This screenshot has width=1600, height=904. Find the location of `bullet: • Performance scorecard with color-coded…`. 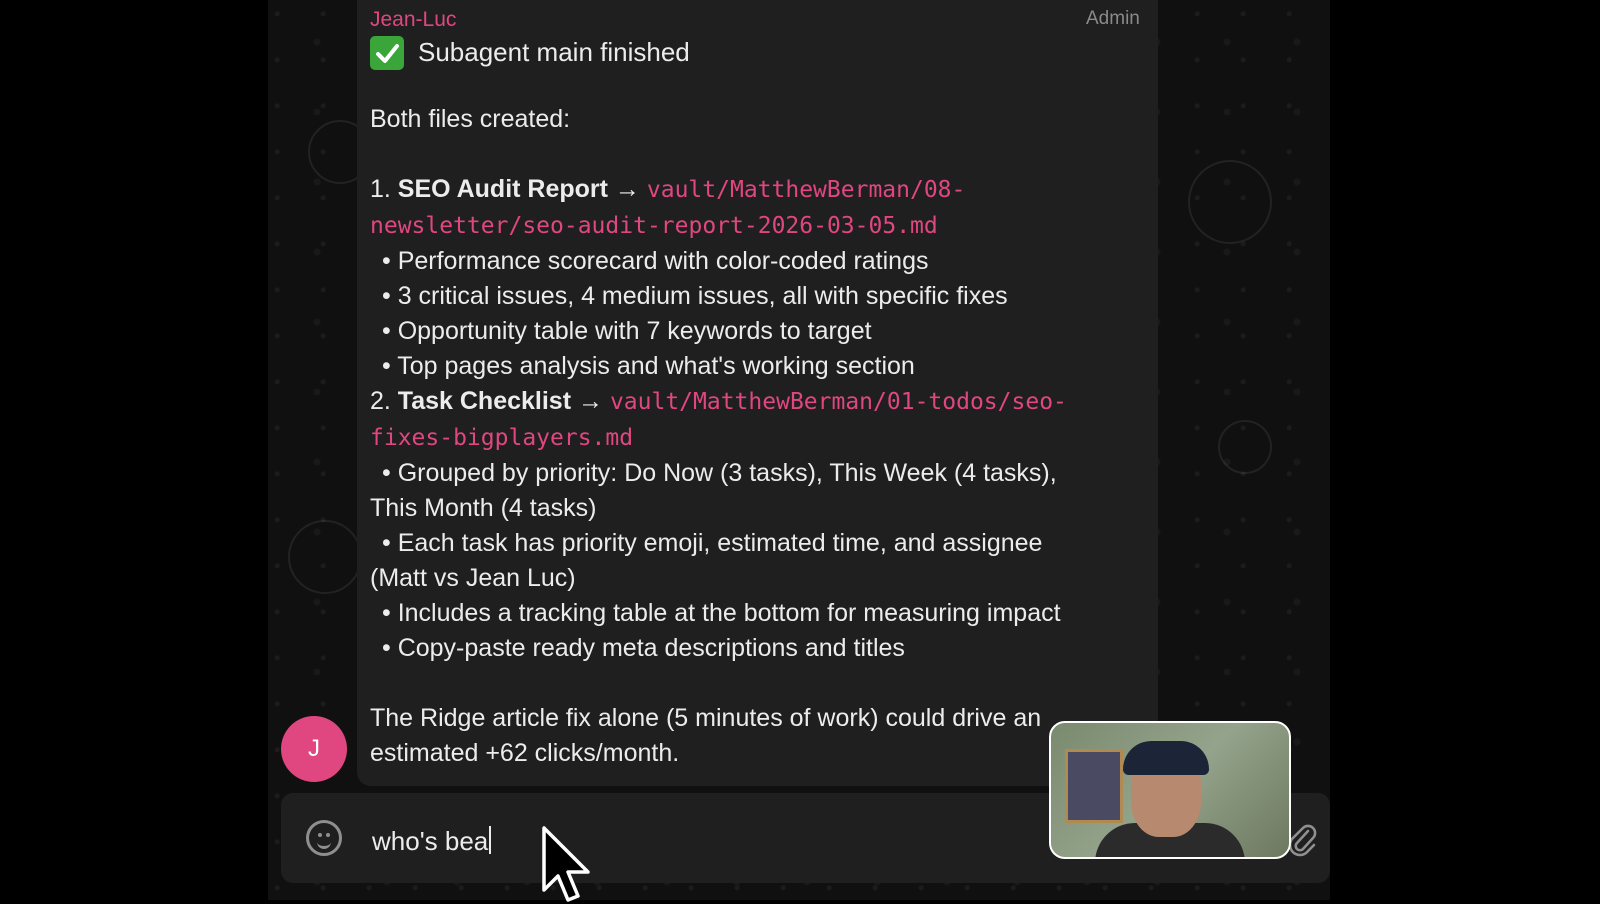

bullet: • Performance scorecard with color-coded… is located at coordinates (655, 261).